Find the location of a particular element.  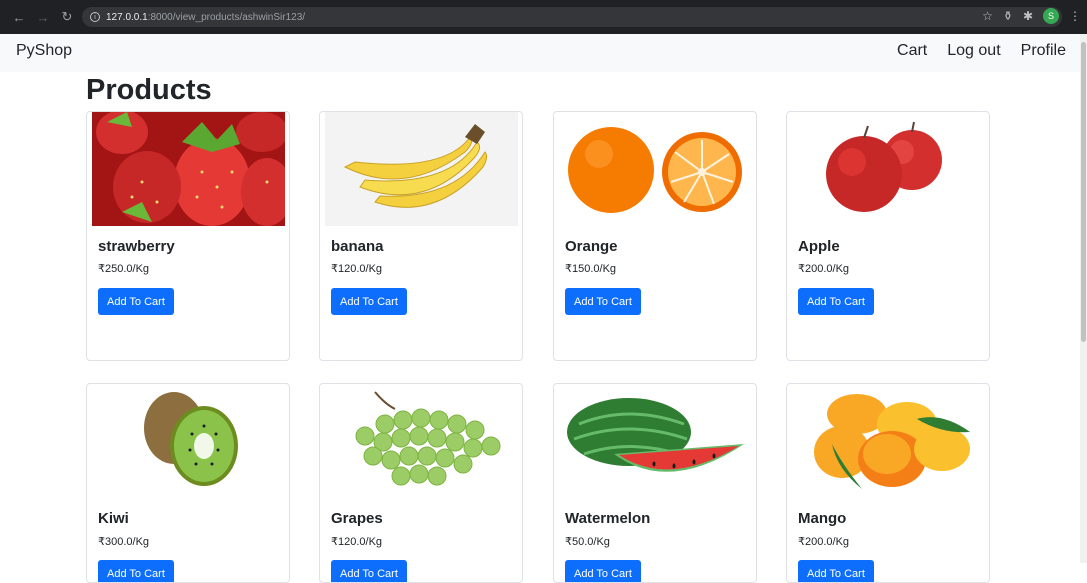

browser-nav-buttons: ← → ↻ is located at coordinates (43, 17).